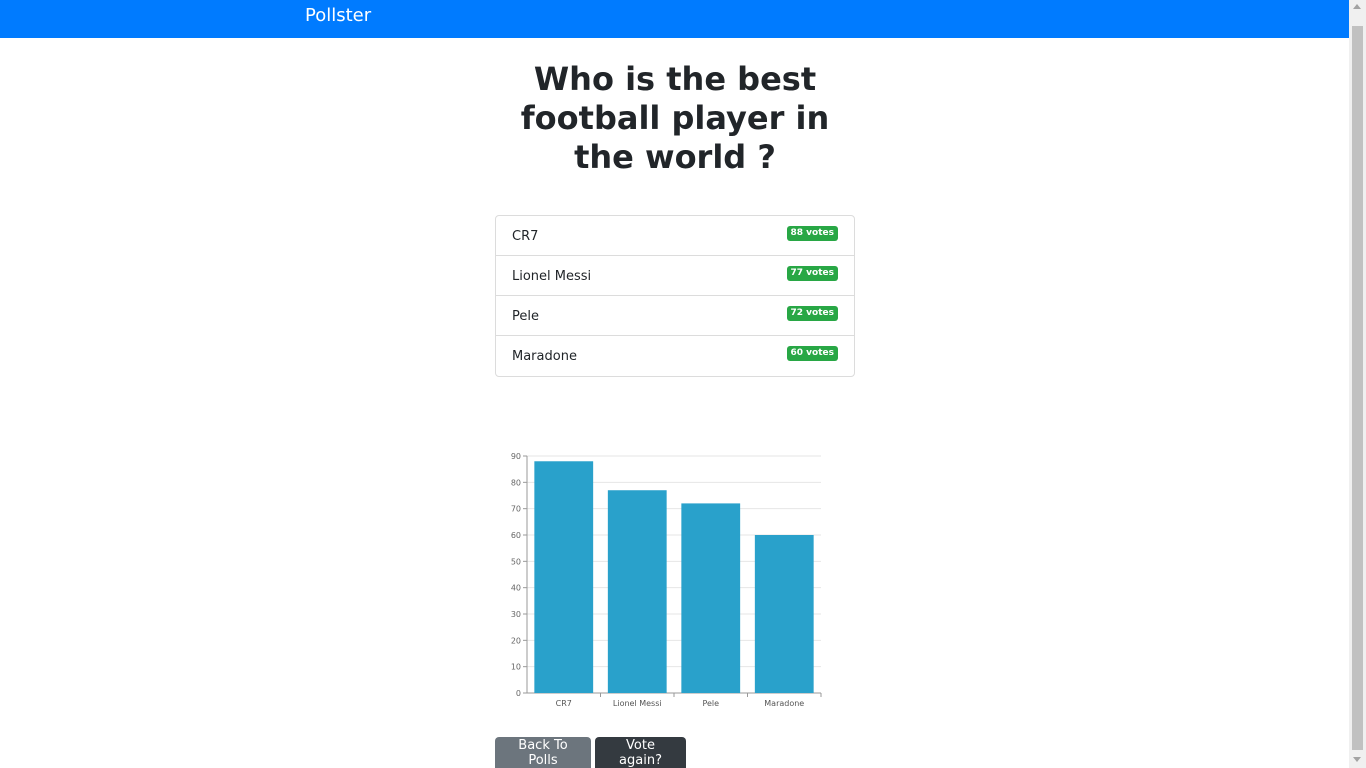 The width and height of the screenshot is (1366, 768). What do you see at coordinates (543, 752) in the screenshot?
I see `back-to-polls-button: Back To Polls` at bounding box center [543, 752].